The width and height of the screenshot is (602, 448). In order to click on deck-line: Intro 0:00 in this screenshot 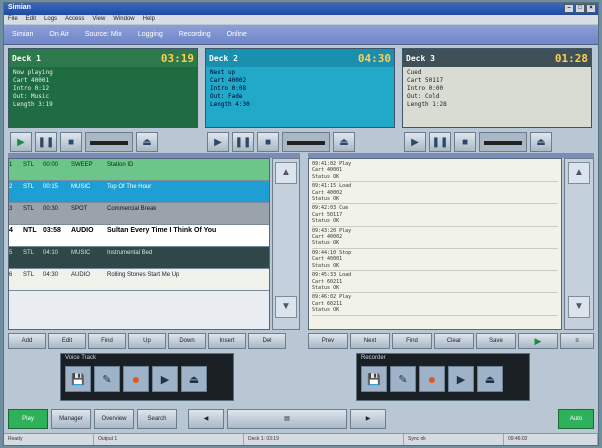, I will do `click(425, 88)`.